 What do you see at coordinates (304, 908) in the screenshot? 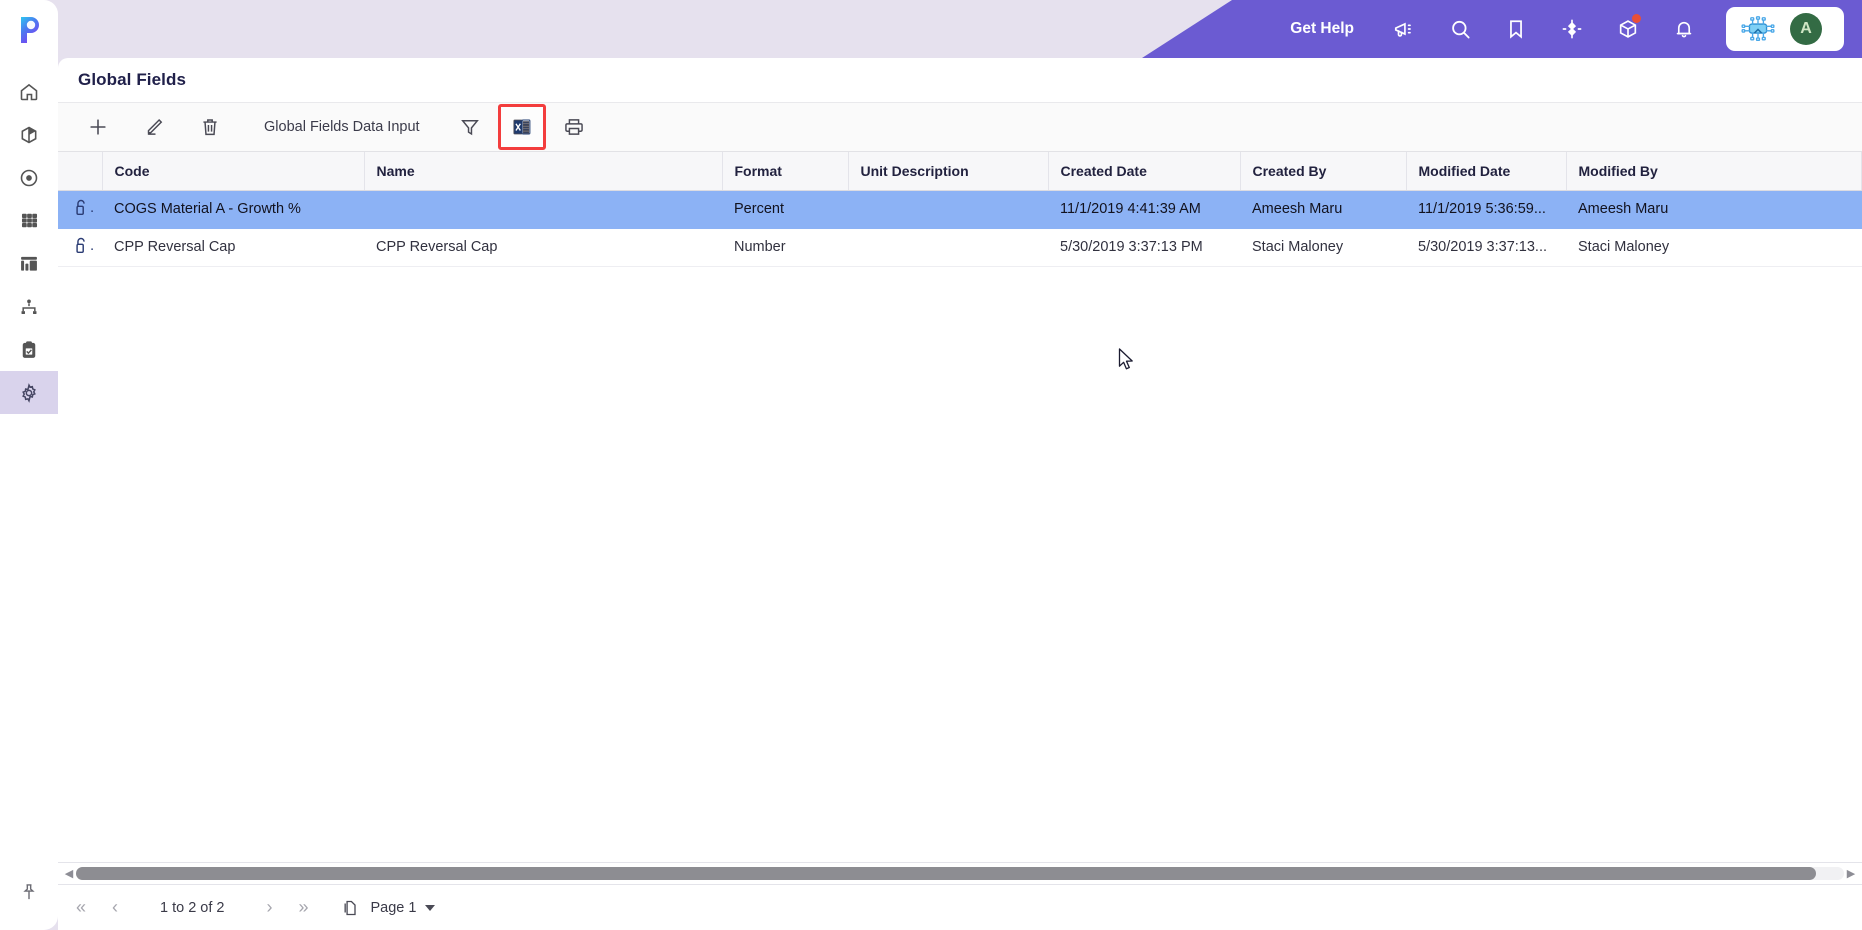
I see `last-page-button: »` at bounding box center [304, 908].